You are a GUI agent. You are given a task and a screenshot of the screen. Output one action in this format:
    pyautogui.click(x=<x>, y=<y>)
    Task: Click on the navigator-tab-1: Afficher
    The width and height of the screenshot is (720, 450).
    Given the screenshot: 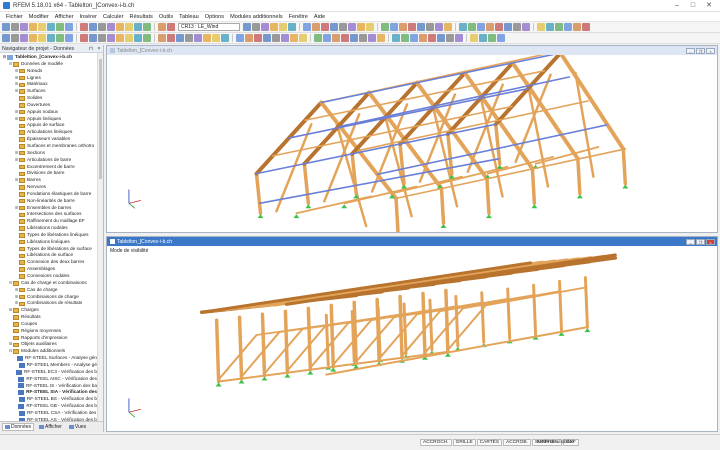 What is the action you would take?
    pyautogui.click(x=50, y=427)
    